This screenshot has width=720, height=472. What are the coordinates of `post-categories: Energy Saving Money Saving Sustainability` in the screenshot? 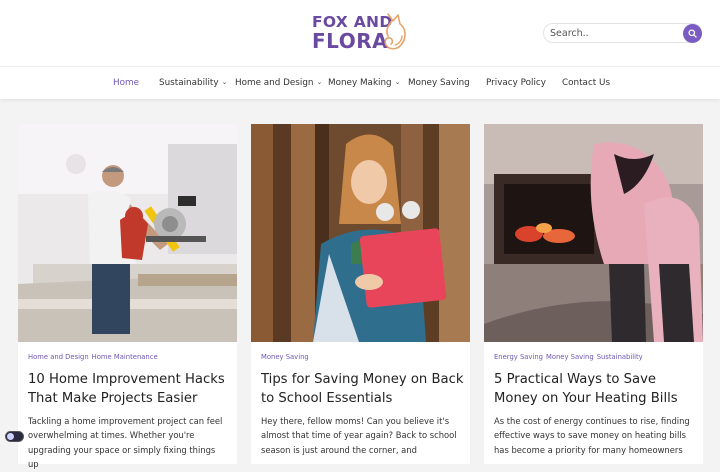 It's located at (570, 357).